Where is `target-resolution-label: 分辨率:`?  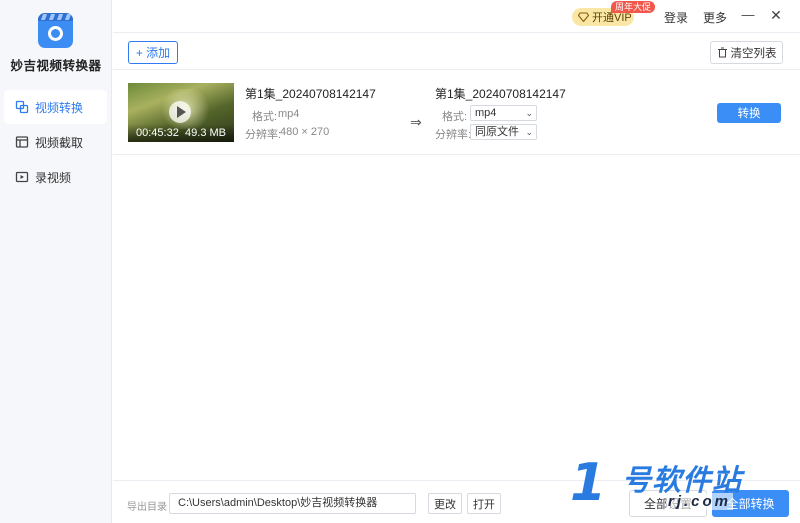 target-resolution-label: 分辨率: is located at coordinates (453, 135).